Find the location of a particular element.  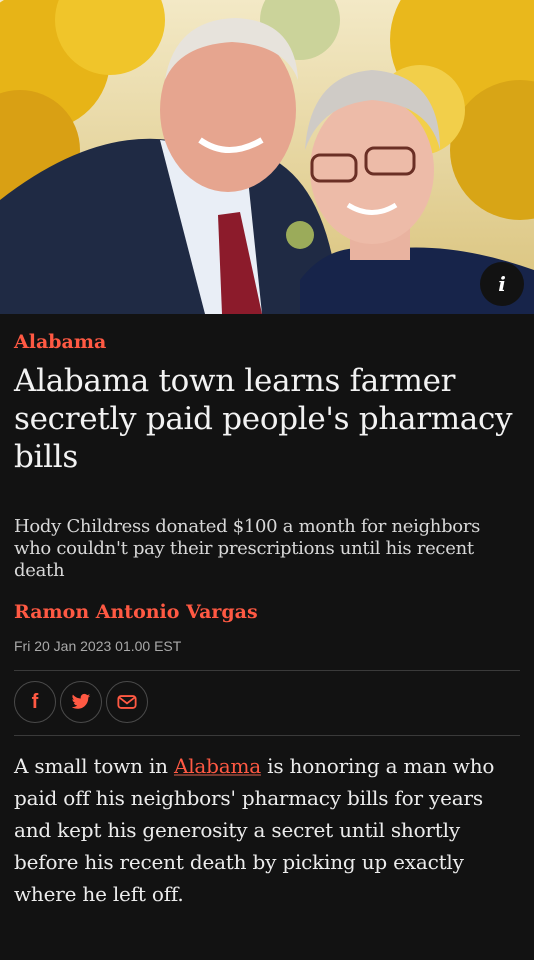

twitter-icon is located at coordinates (81, 701).